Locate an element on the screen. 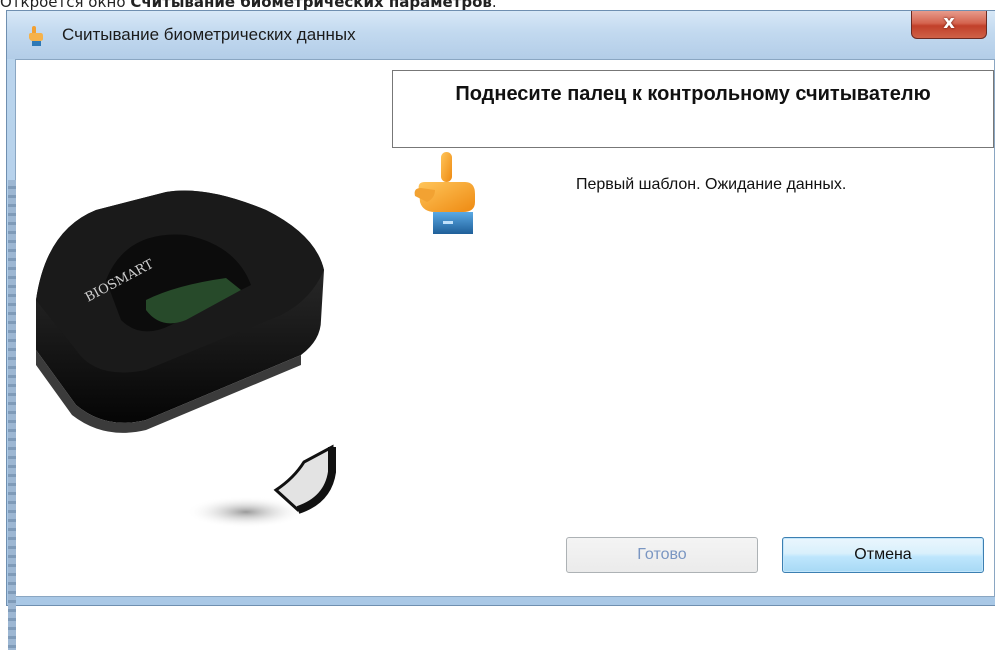  title-bar: Считывание биометрических данных x is located at coordinates (501, 35).